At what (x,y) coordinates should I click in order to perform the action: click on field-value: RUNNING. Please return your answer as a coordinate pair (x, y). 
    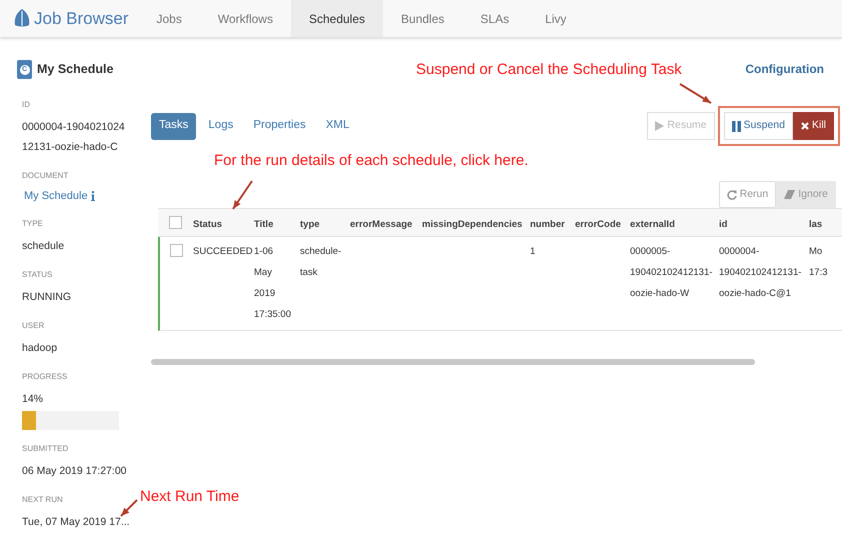
    Looking at the image, I should click on (46, 297).